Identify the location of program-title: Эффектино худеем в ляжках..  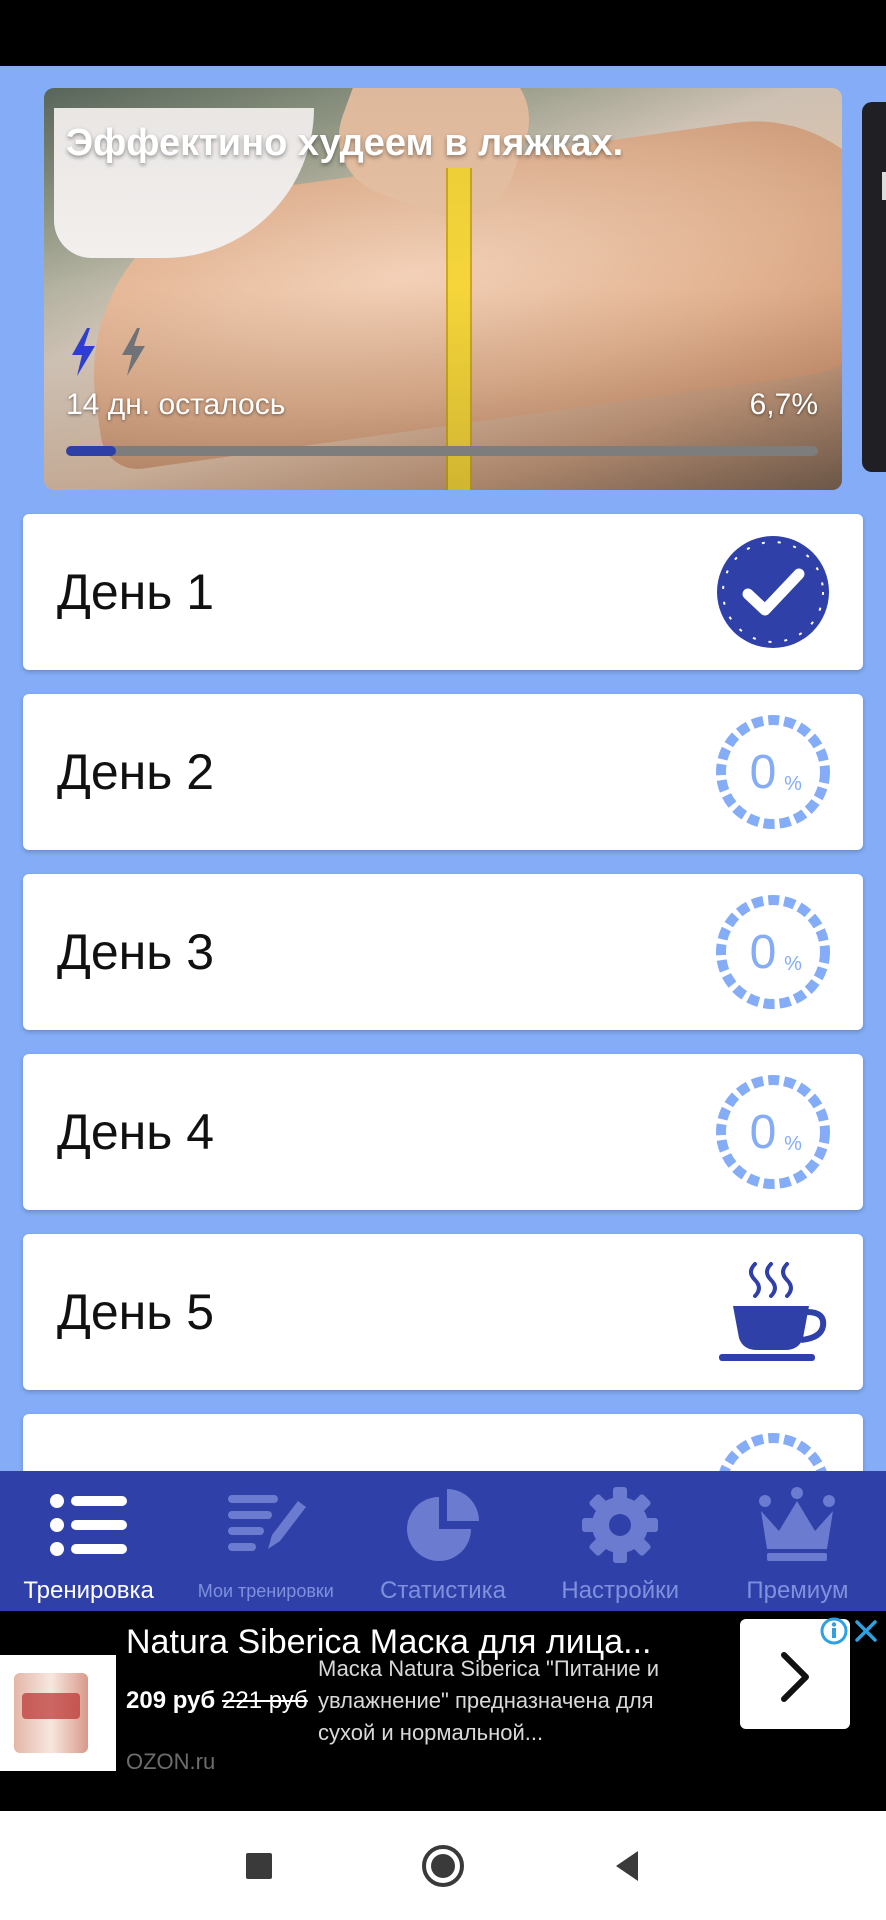
(345, 143).